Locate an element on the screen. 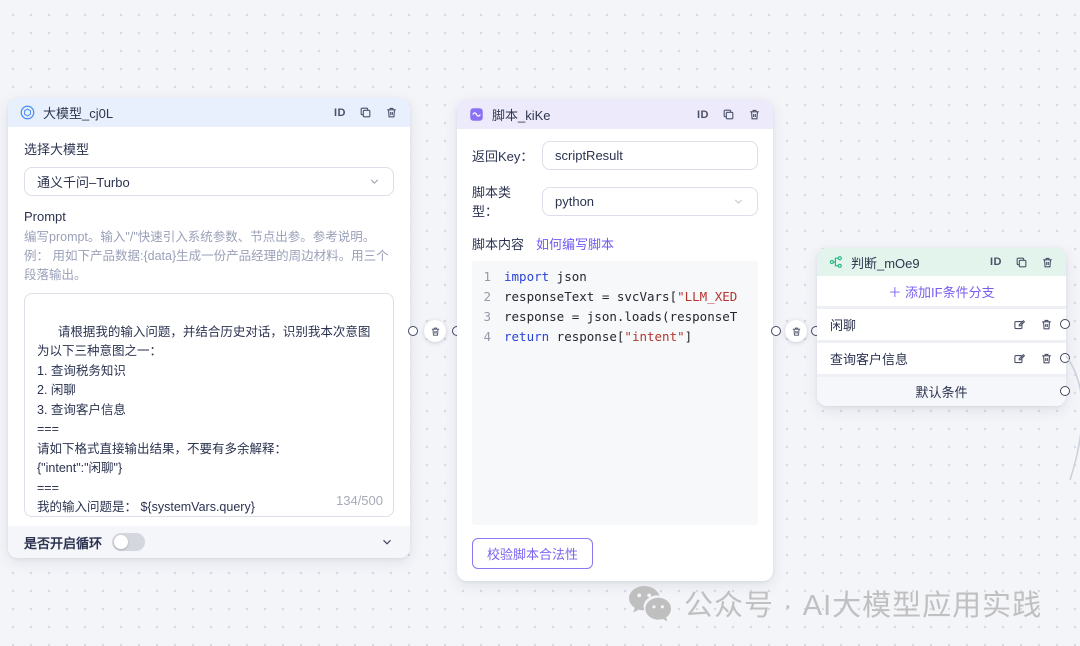 The image size is (1080, 646). code-line: 3 response = json.loads(responseT is located at coordinates (615, 317).